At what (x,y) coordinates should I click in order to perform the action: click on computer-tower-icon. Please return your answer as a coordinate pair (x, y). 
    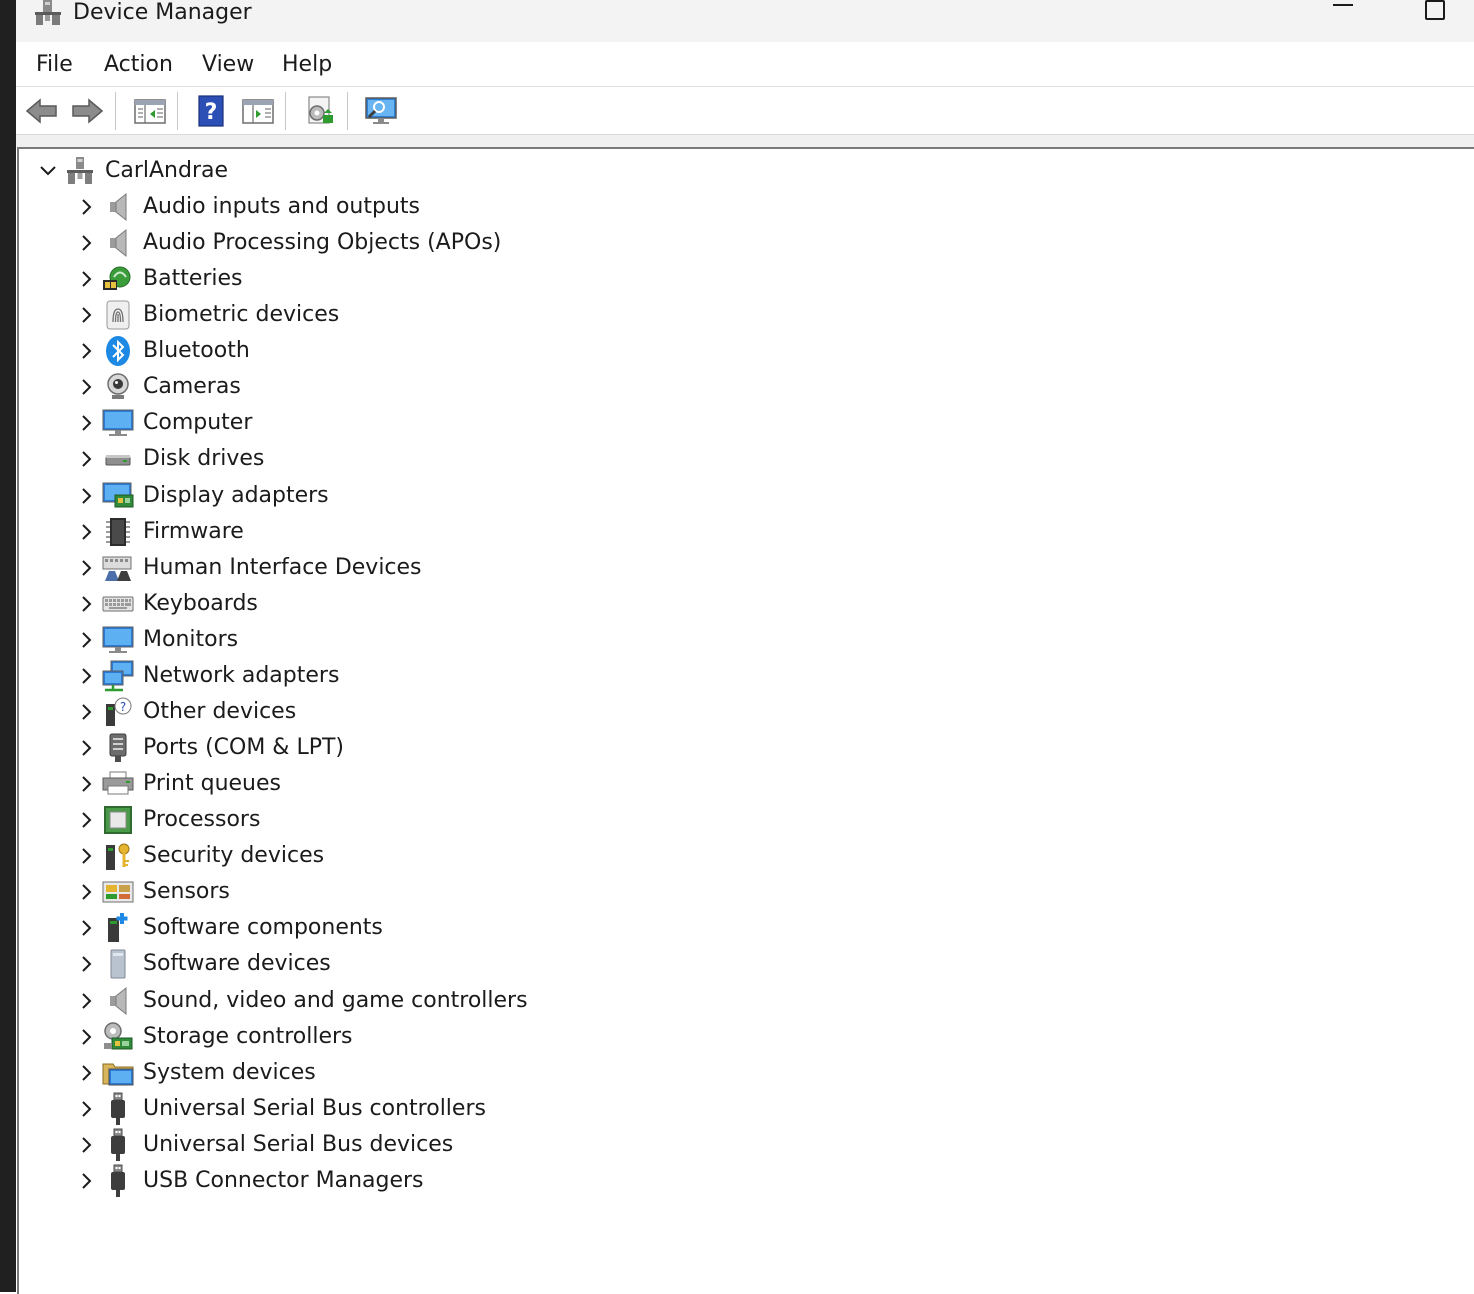
    Looking at the image, I should click on (80, 171).